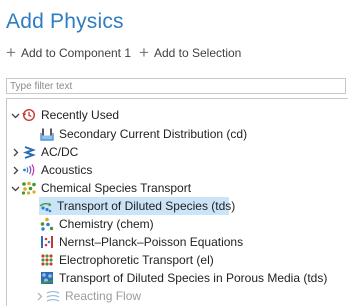 This screenshot has width=348, height=306. I want to click on tree-item-electrophoretic-transport: Electrophoretic Transport (el), so click(126, 260).